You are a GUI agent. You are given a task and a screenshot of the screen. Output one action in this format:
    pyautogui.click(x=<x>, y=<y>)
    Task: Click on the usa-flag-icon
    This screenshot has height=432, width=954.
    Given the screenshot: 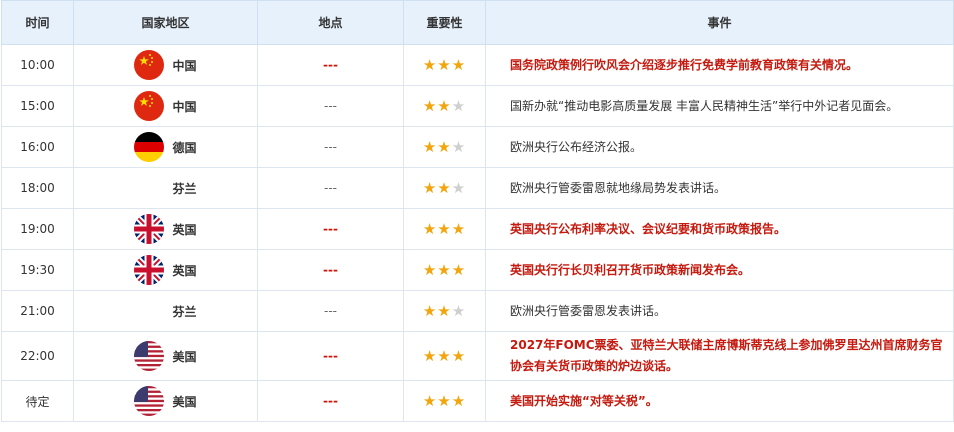 What is the action you would take?
    pyautogui.click(x=149, y=401)
    